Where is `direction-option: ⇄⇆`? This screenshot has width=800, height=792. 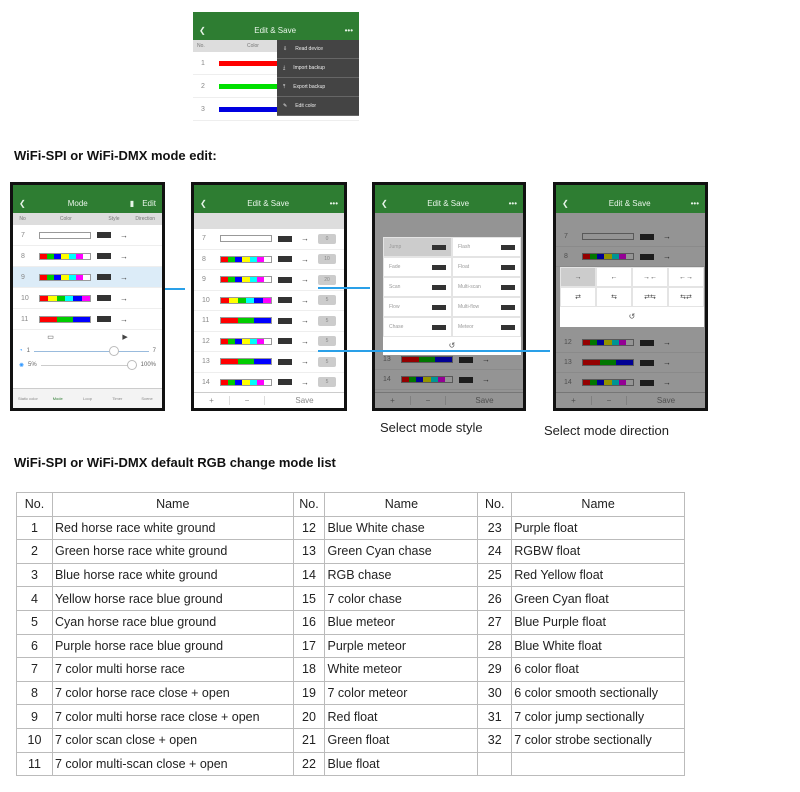
direction-option: ⇄⇆ is located at coordinates (650, 297).